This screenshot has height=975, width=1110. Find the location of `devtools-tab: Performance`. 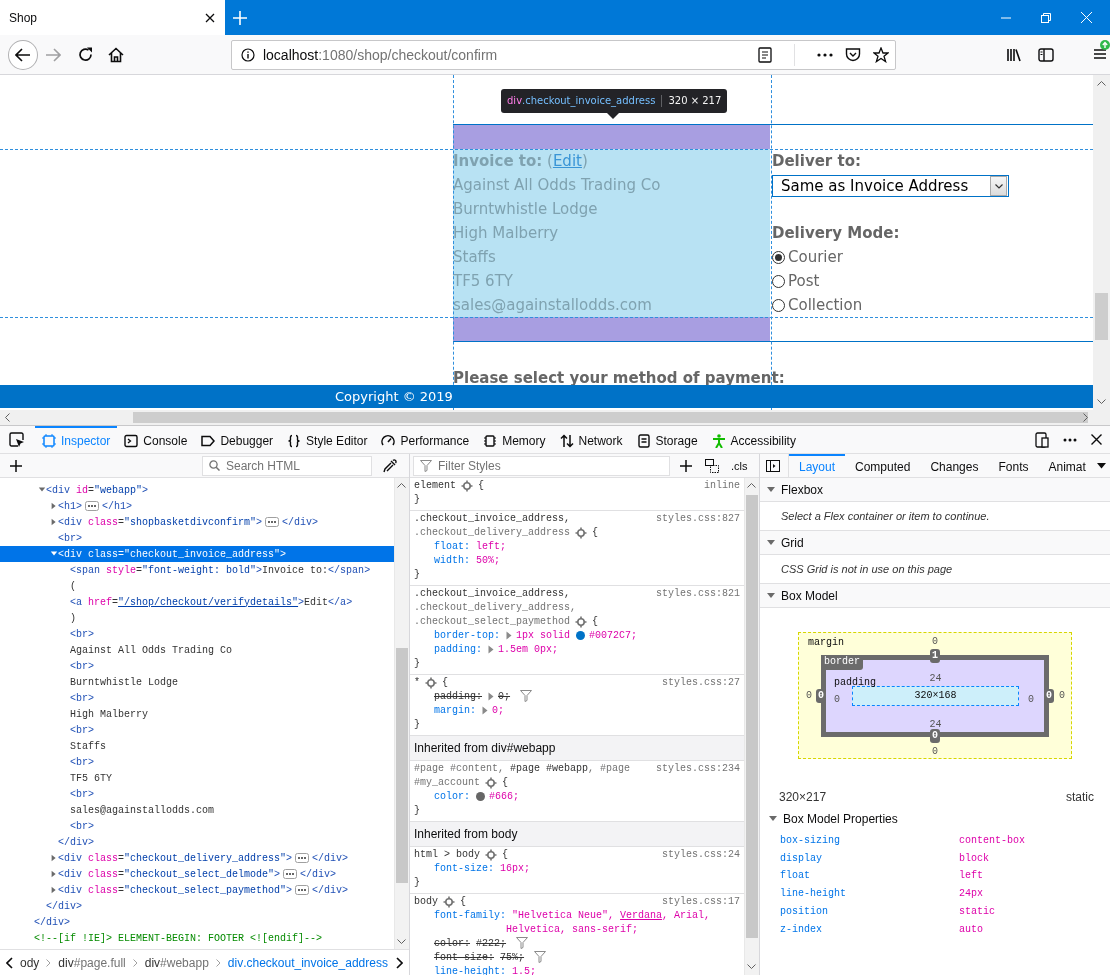

devtools-tab: Performance is located at coordinates (425, 439).